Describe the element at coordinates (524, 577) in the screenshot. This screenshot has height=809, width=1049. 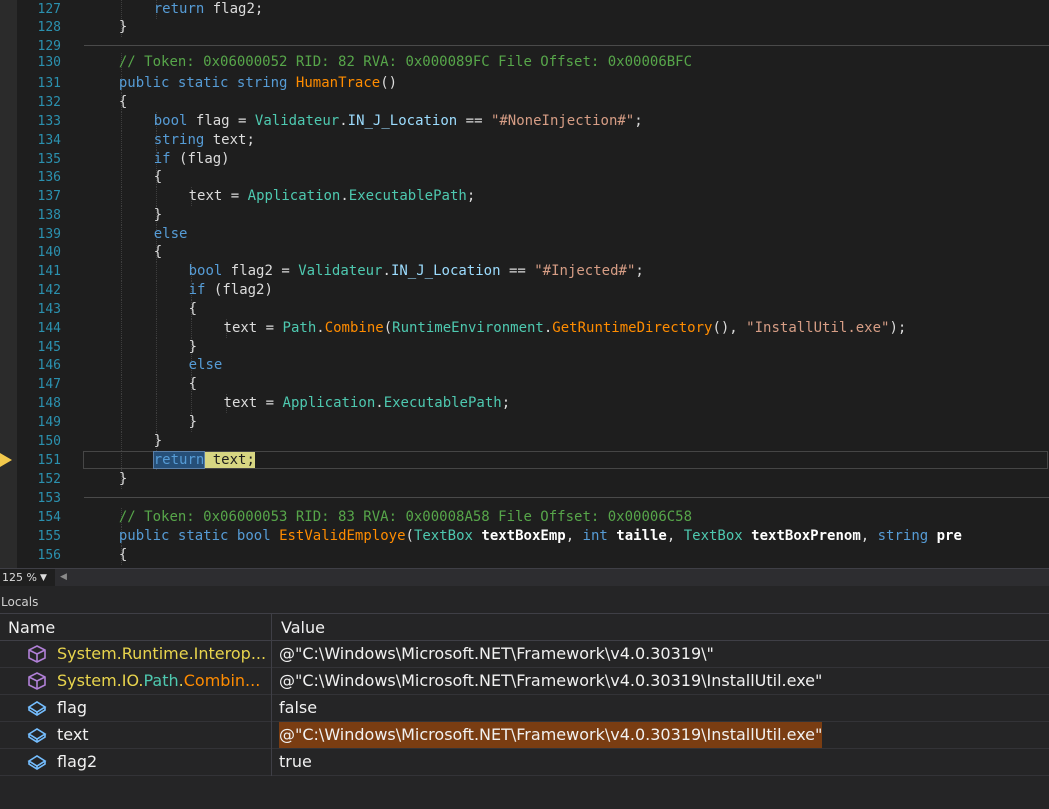
I see `editor-status-bar: 125 % ▼ ◀` at that location.